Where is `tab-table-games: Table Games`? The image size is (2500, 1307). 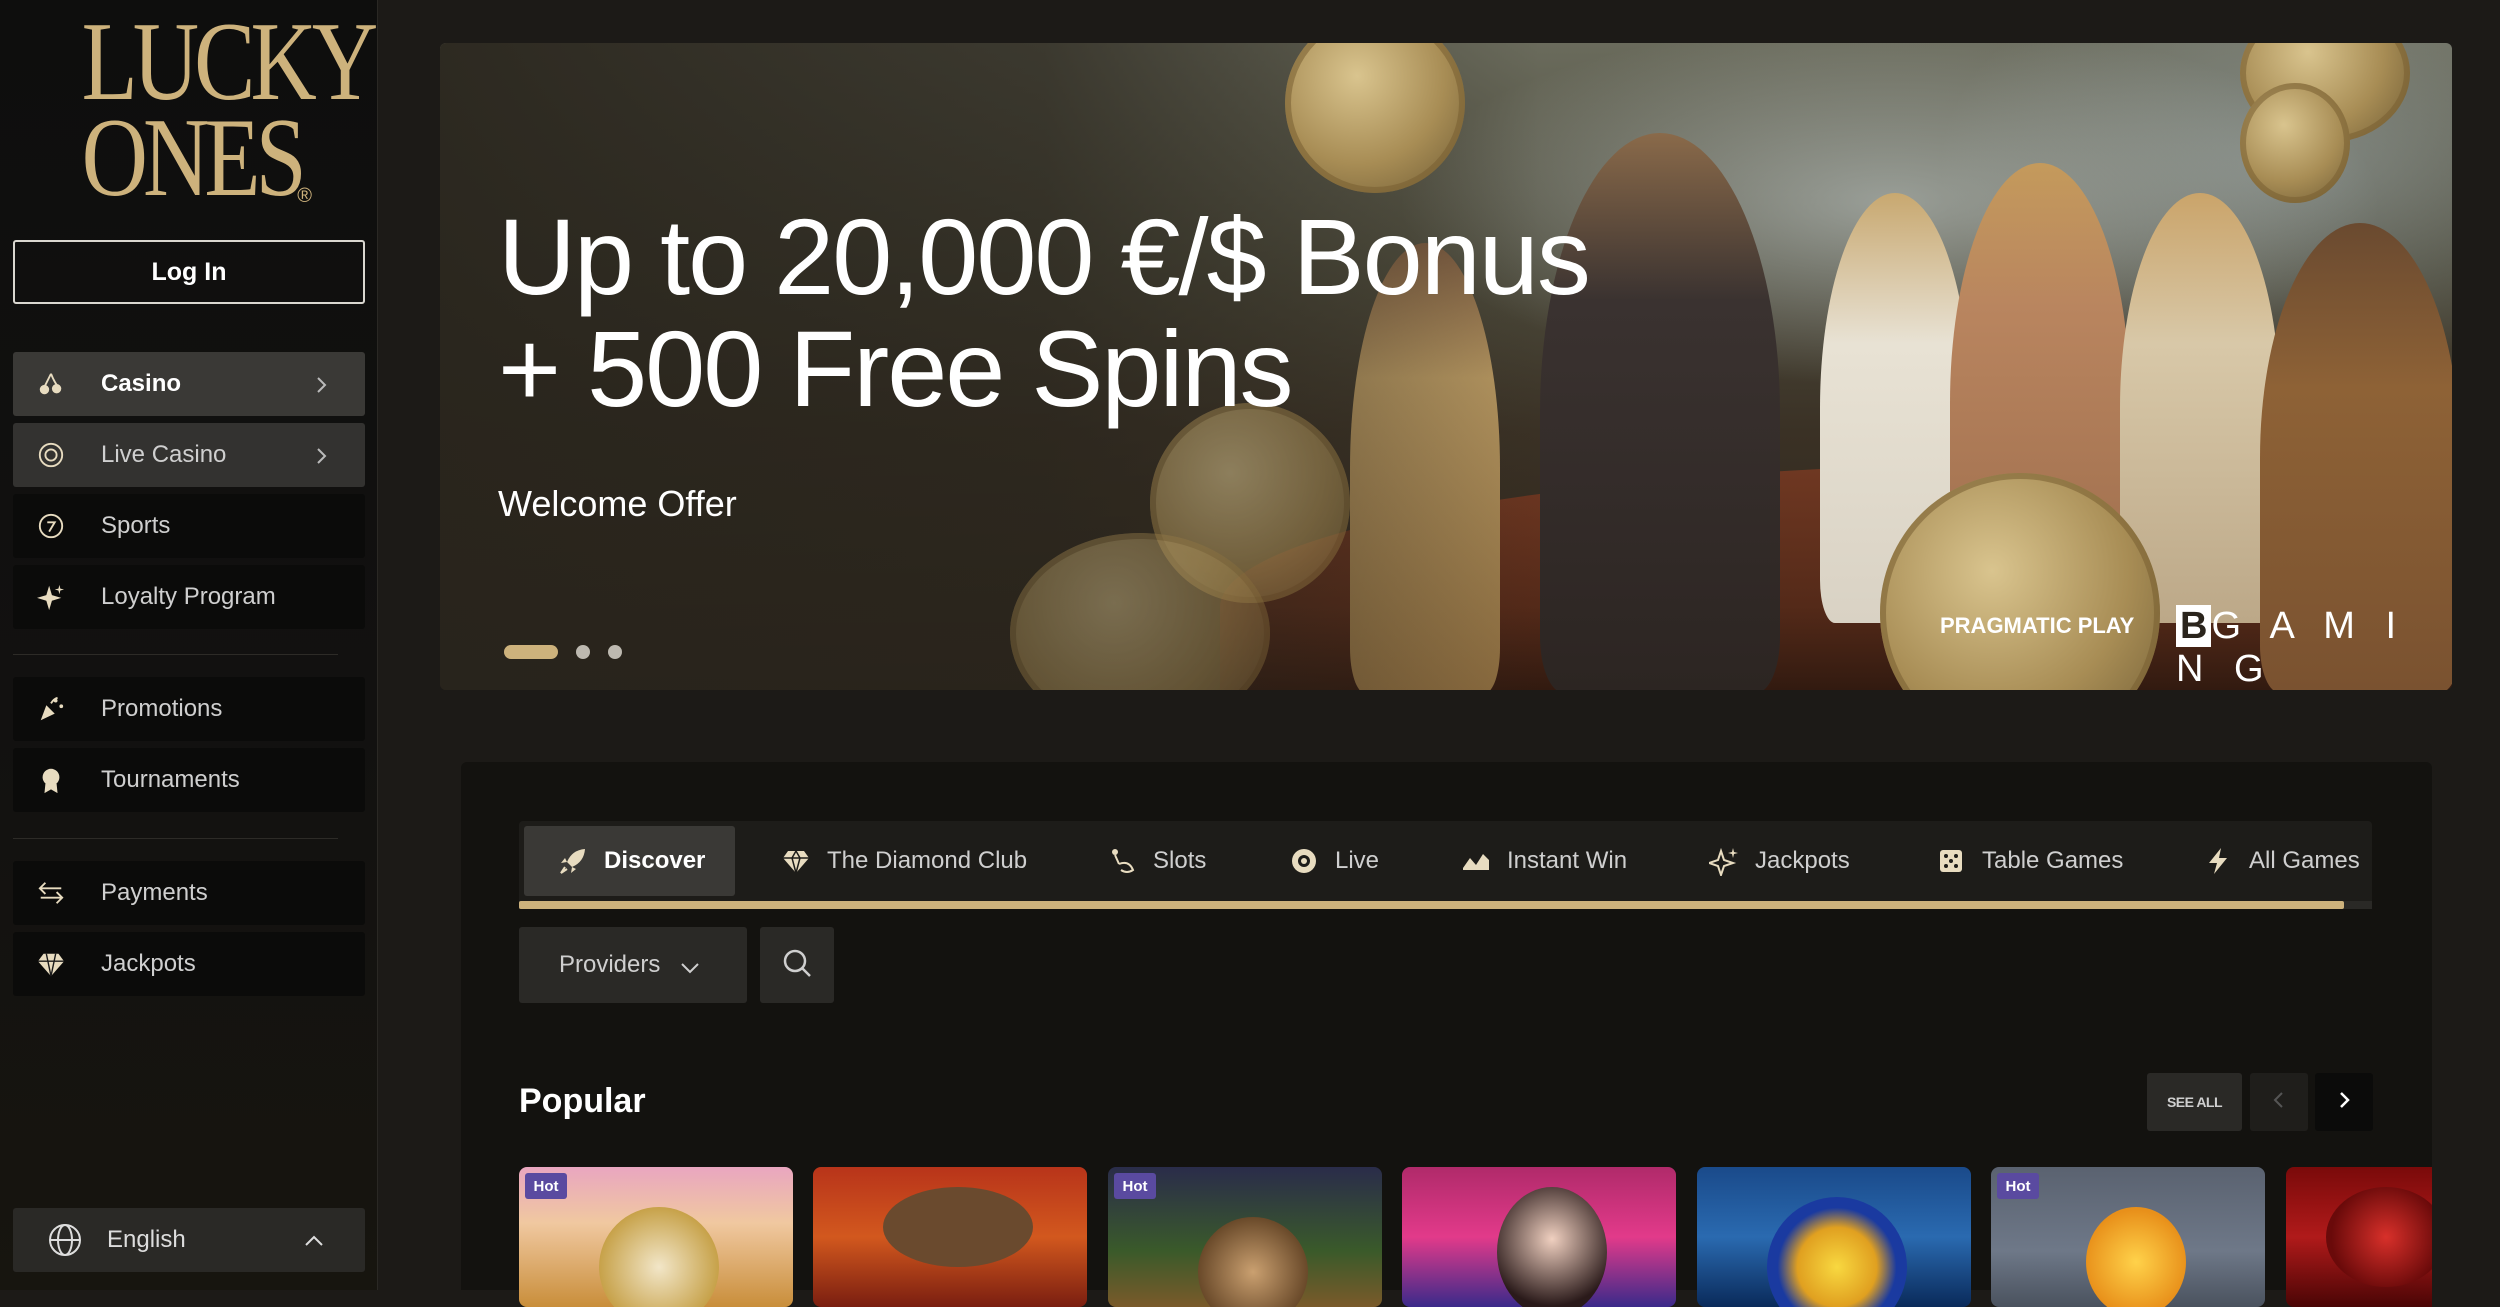
tab-table-games: Table Games is located at coordinates (2029, 861).